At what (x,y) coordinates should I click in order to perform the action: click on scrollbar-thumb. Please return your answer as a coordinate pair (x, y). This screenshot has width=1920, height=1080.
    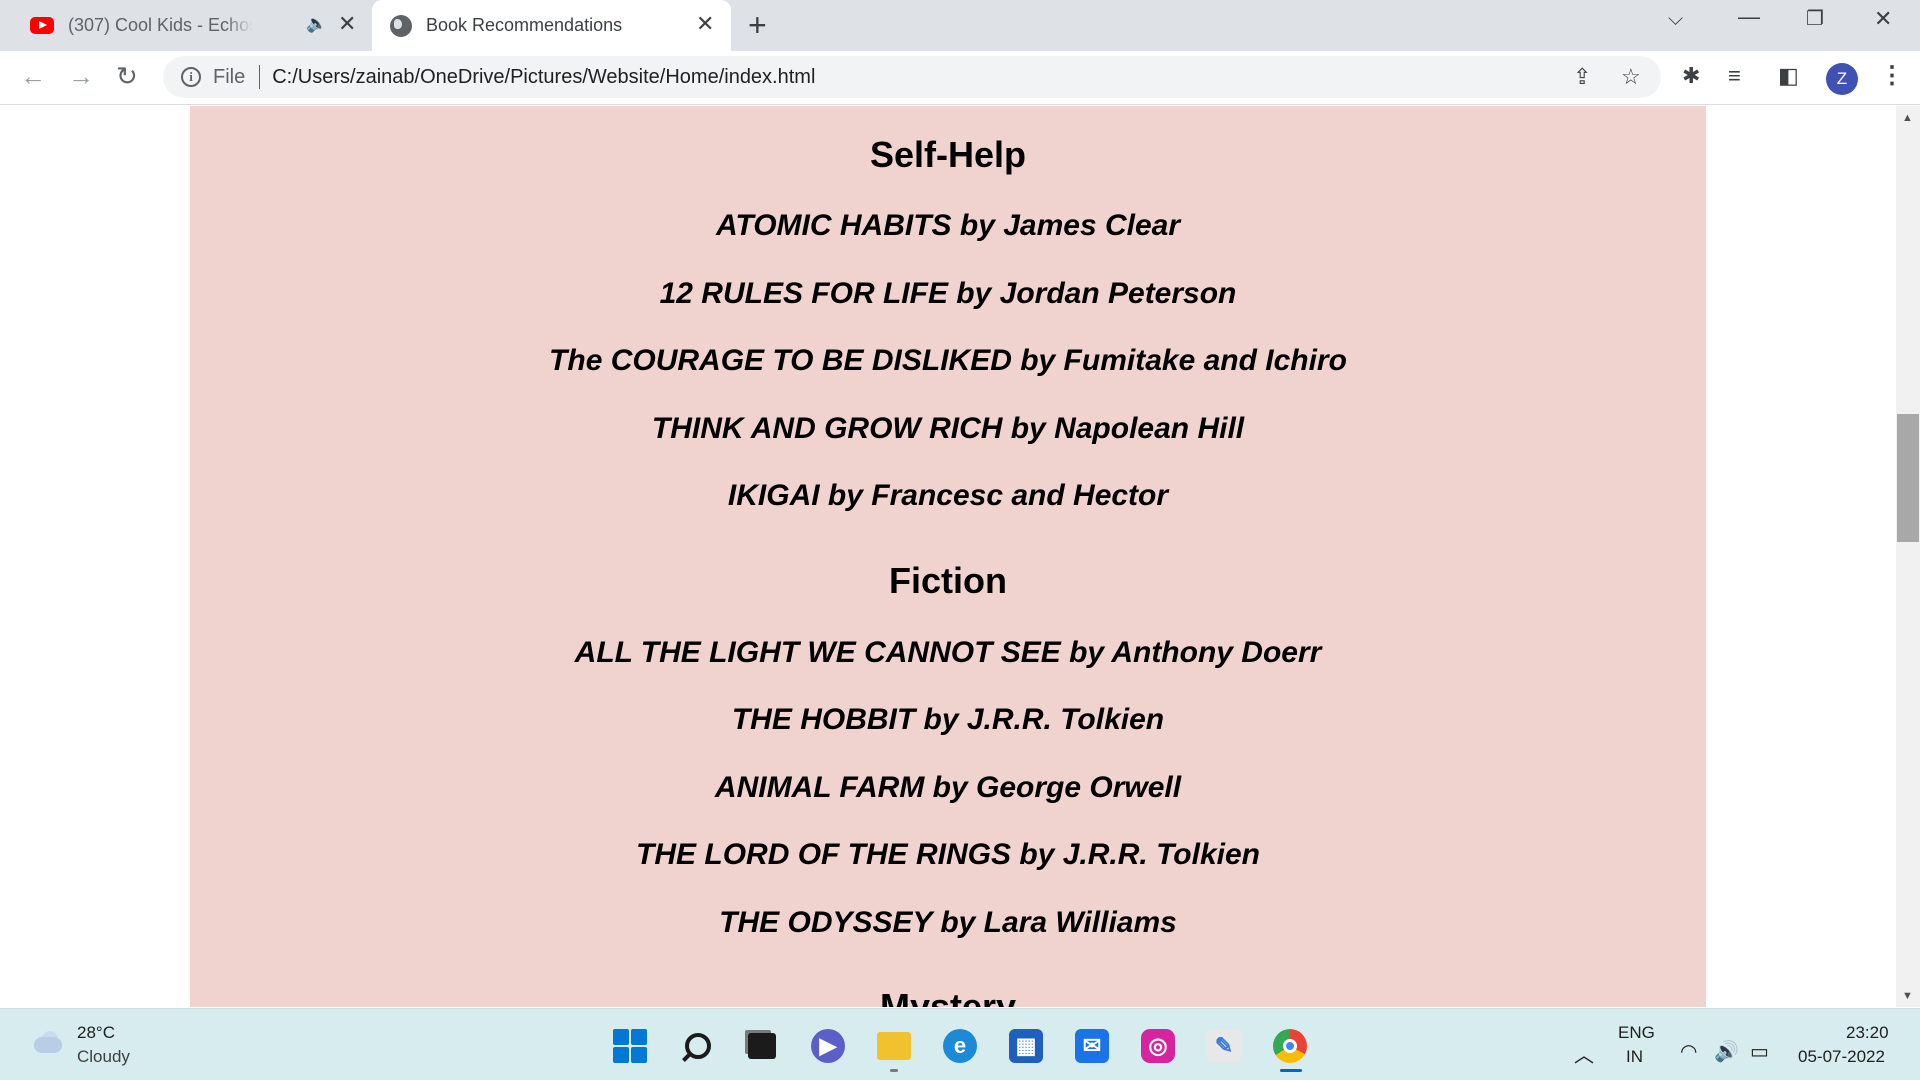
    Looking at the image, I should click on (1908, 478).